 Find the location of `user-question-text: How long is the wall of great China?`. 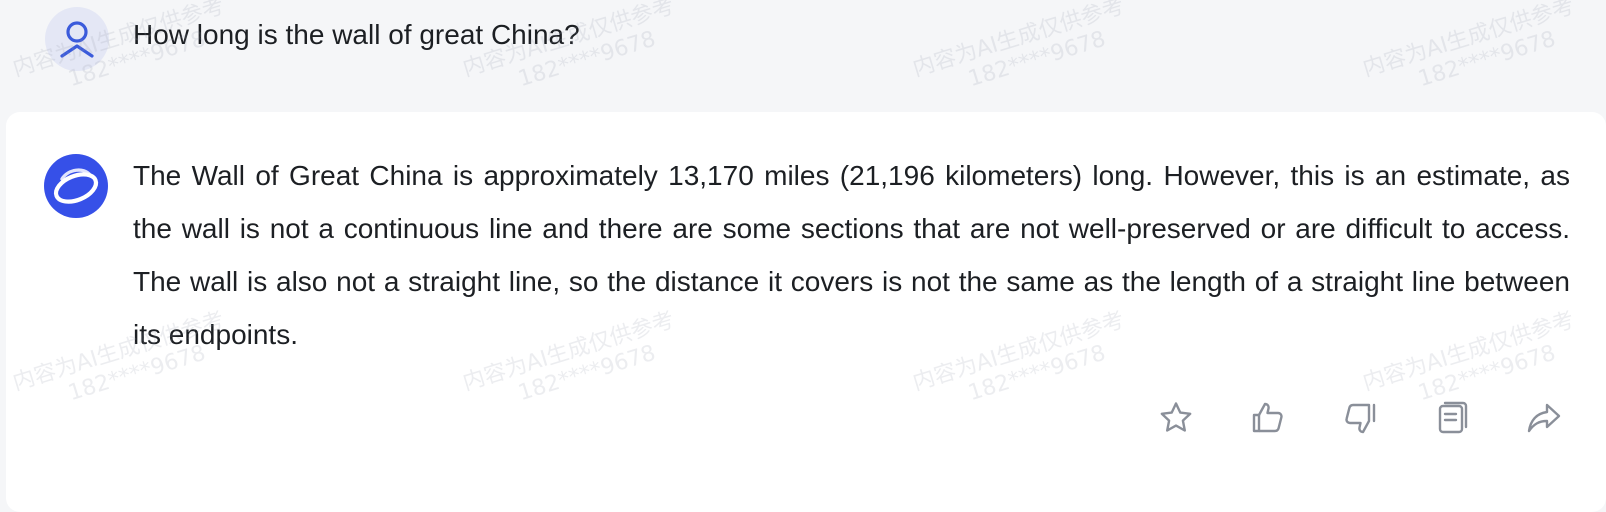

user-question-text: How long is the wall of great China? is located at coordinates (356, 34).